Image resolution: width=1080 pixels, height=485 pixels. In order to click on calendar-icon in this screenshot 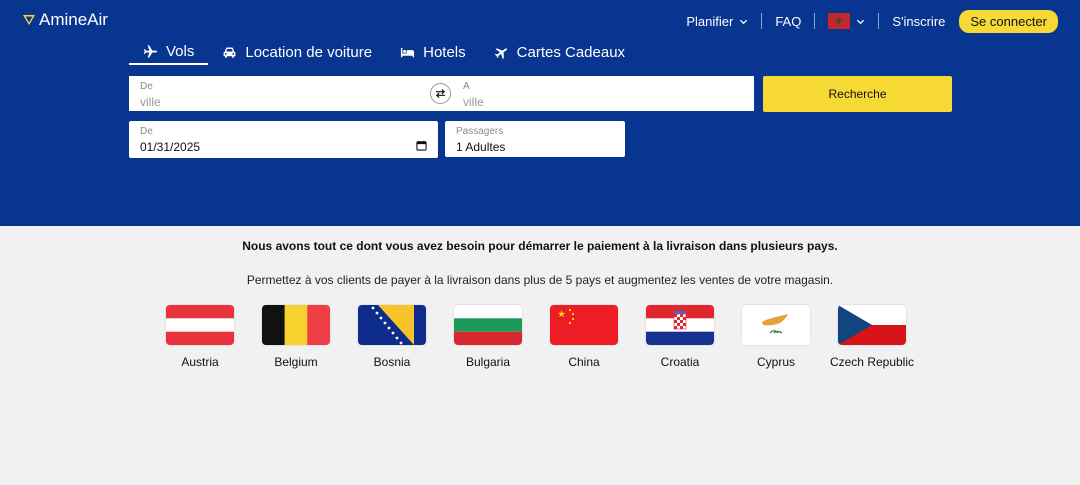, I will do `click(421, 145)`.